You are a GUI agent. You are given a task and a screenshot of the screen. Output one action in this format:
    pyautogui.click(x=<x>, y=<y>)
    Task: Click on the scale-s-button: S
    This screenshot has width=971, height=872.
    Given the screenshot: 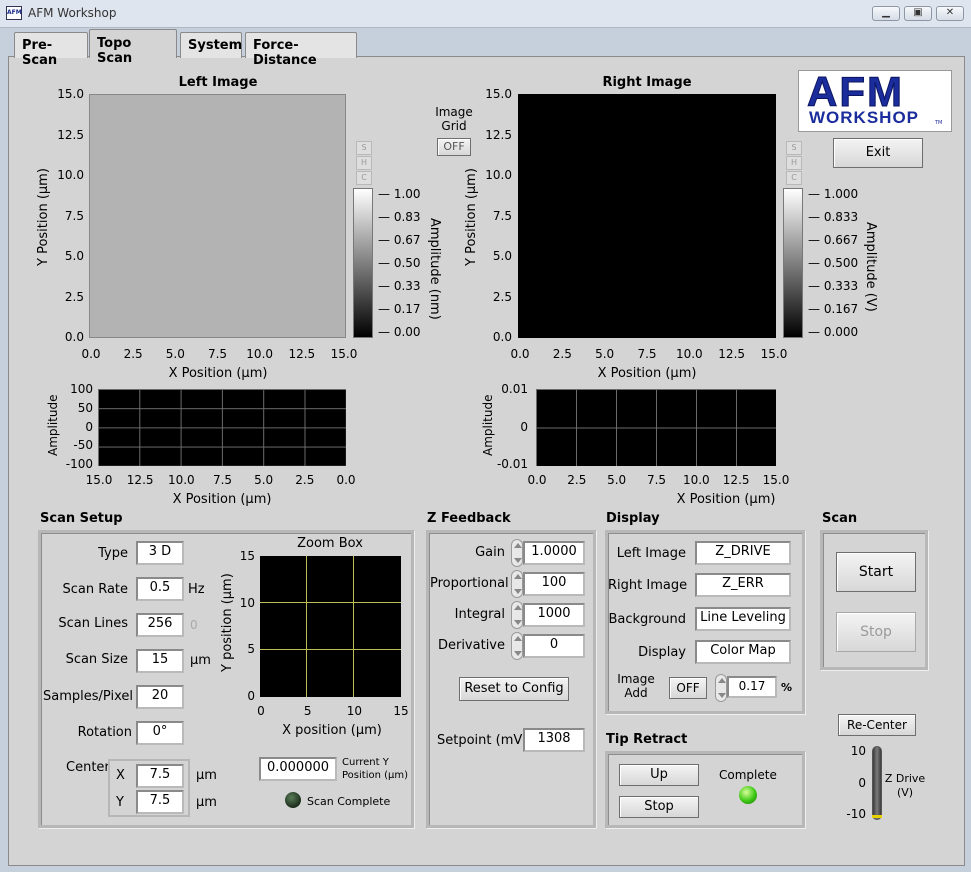 What is the action you would take?
    pyautogui.click(x=364, y=148)
    